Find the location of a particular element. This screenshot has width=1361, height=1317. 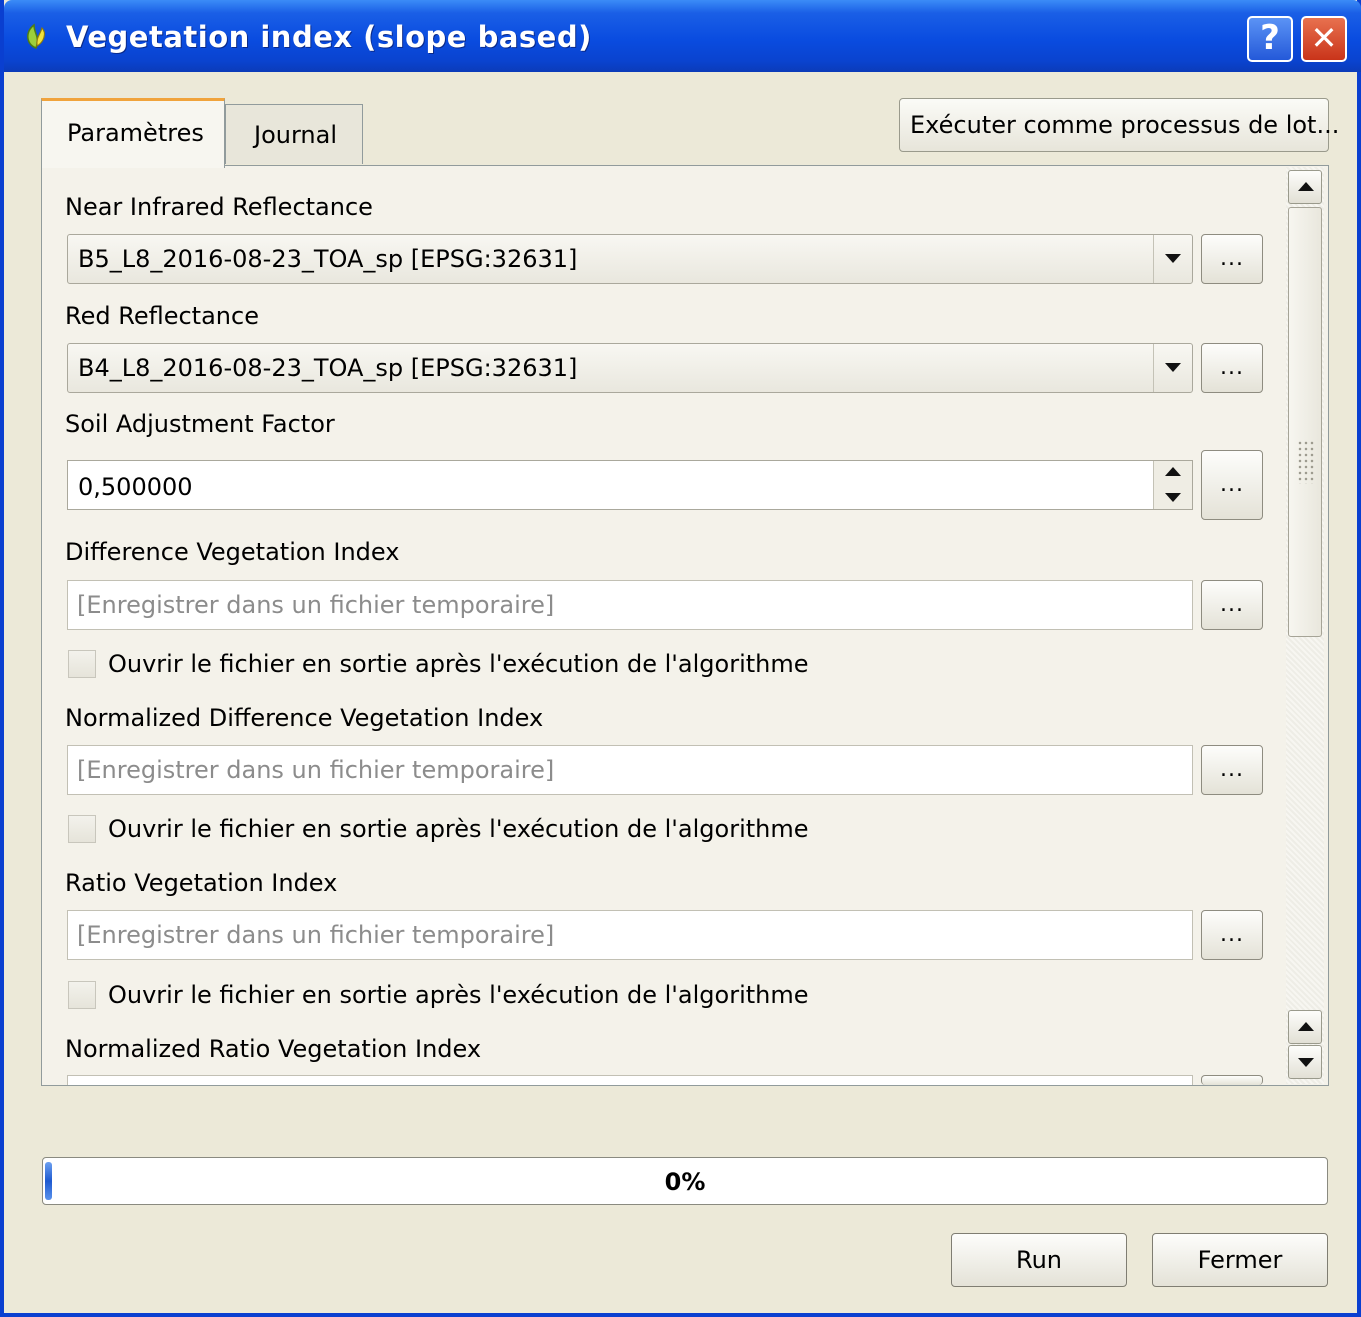

progress-text: 0% is located at coordinates (685, 1182).